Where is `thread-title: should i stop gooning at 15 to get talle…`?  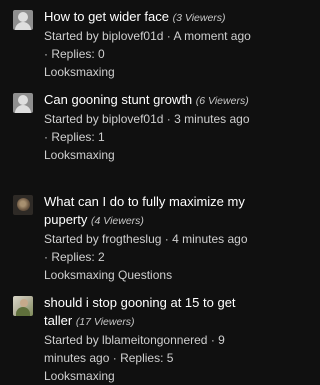
thread-title: should i stop gooning at 15 to get talle… is located at coordinates (140, 311).